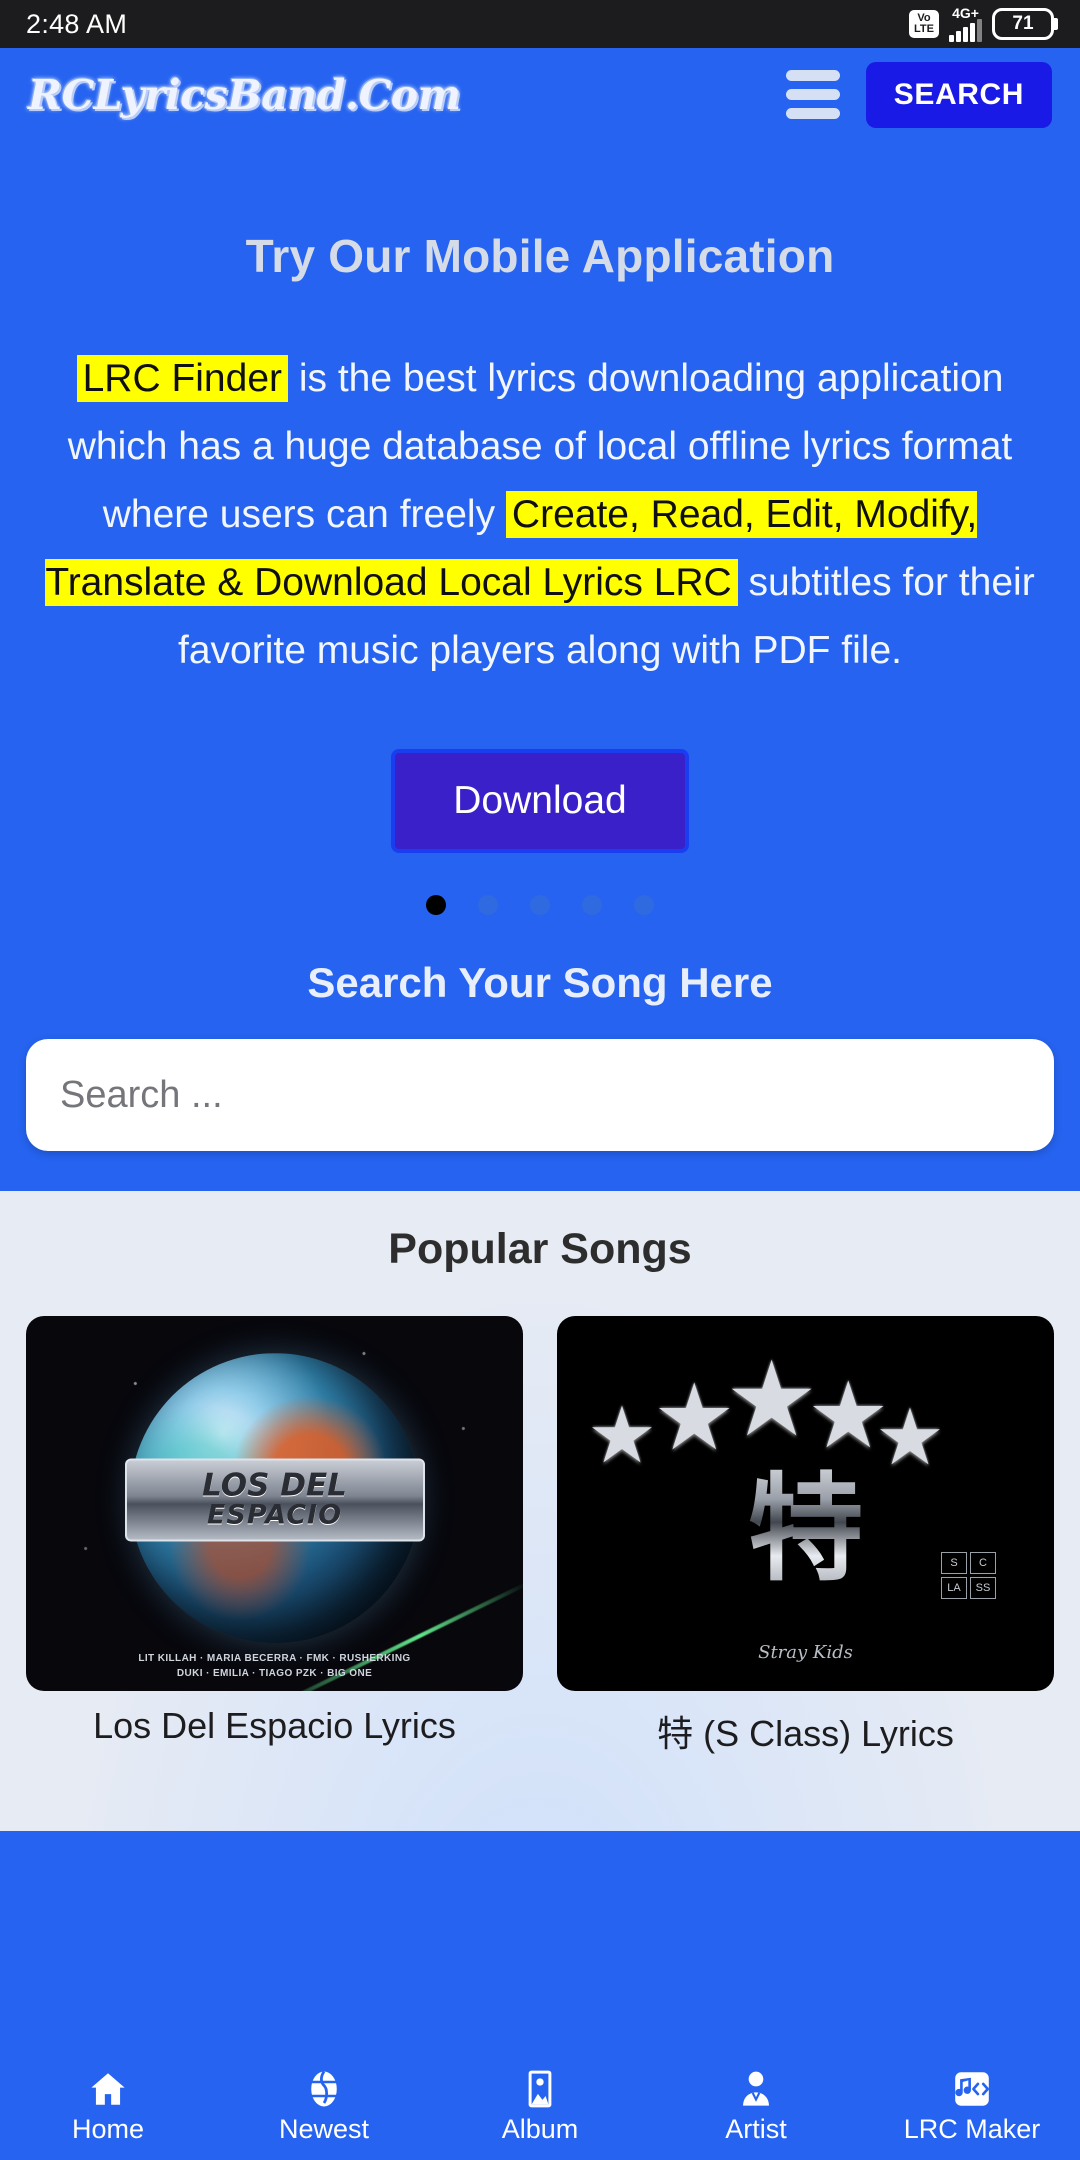 This screenshot has width=1080, height=2160. Describe the element at coordinates (972, 2089) in the screenshot. I see `music-code-icon` at that location.